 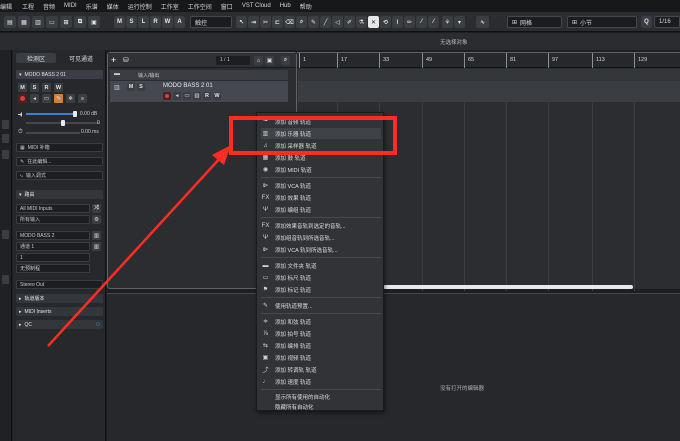 I want to click on annotation-arrow, so click(x=139, y=246).